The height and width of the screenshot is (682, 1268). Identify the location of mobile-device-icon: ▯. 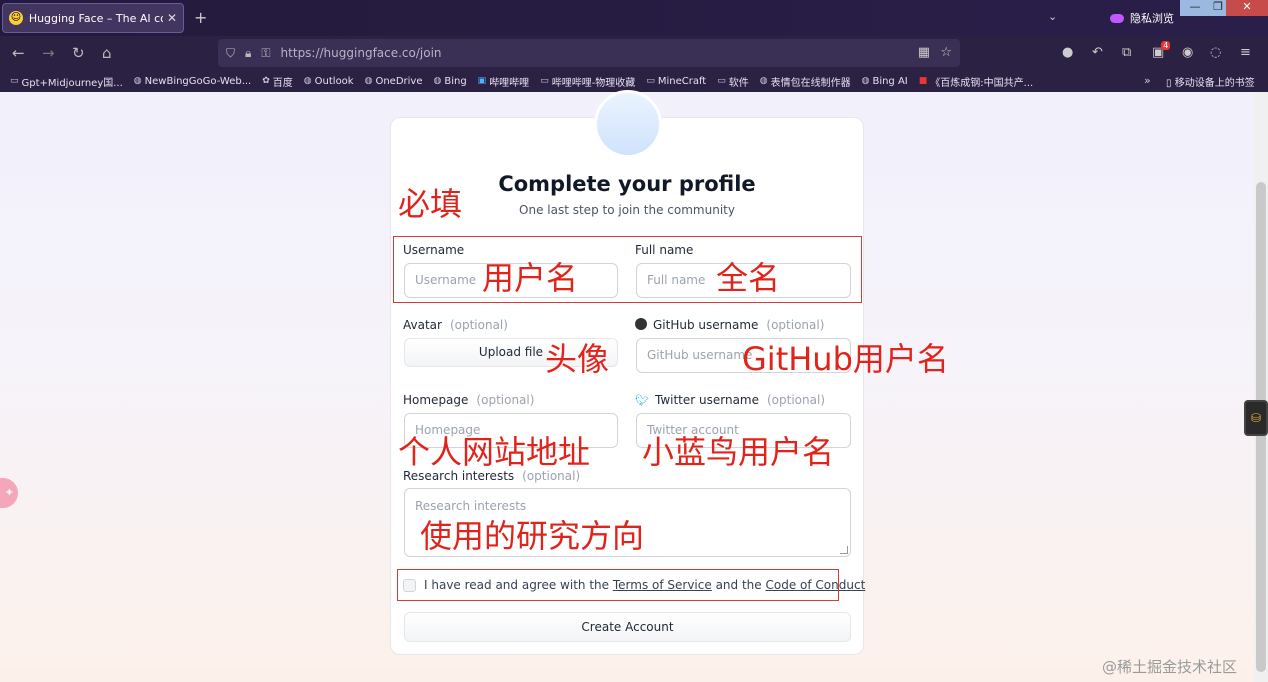
(1169, 83).